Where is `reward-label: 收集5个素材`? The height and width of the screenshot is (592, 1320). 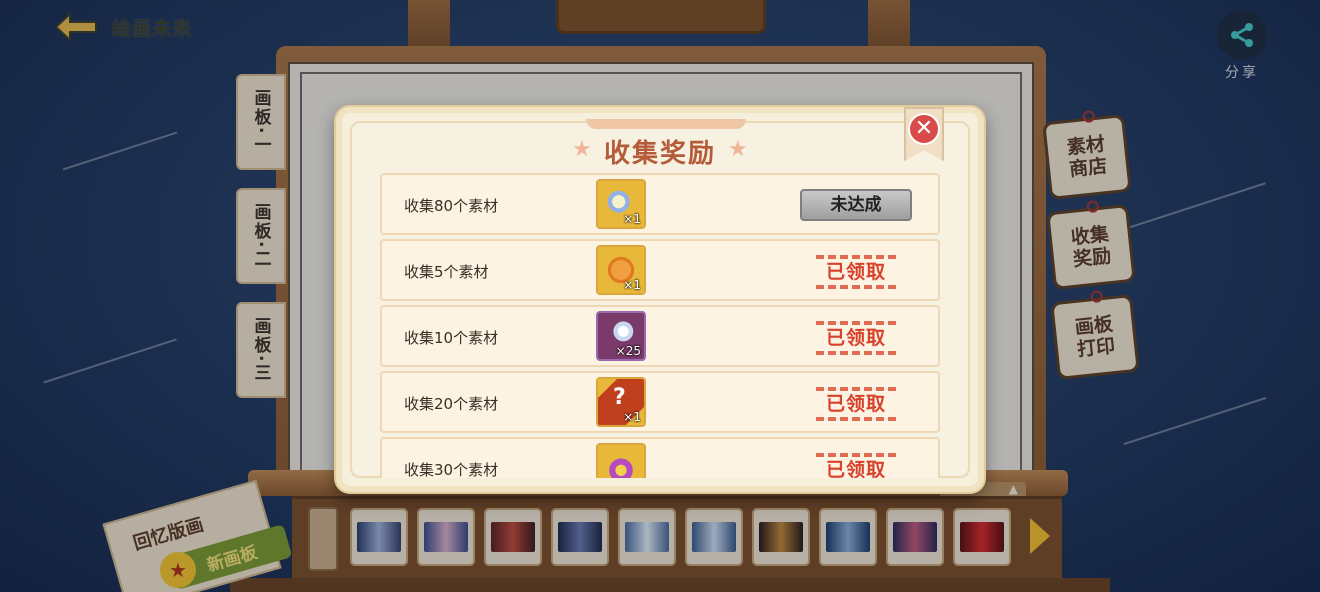 reward-label: 收集5个素材 is located at coordinates (446, 272).